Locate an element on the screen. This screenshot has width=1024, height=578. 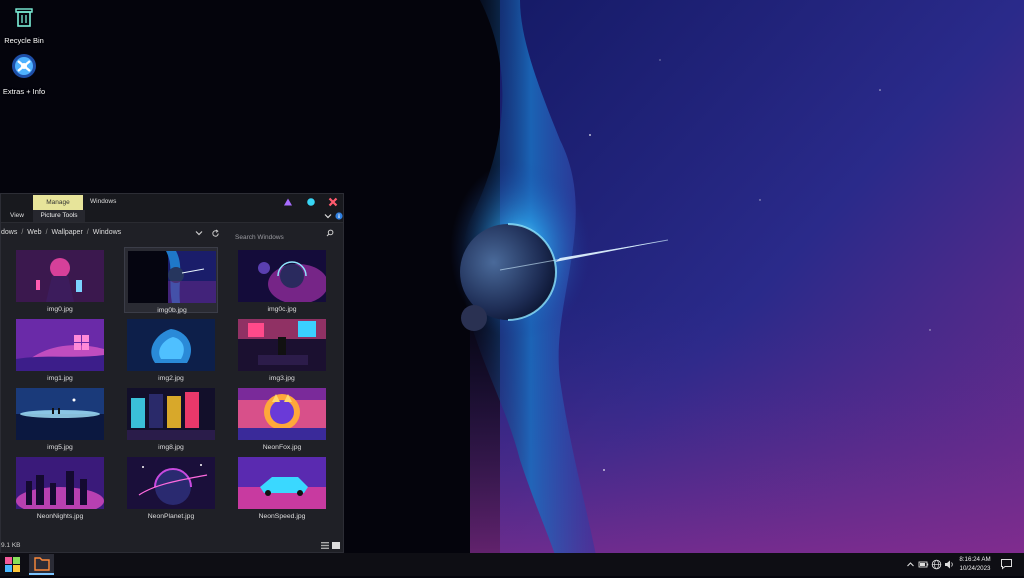
breadcrumb: dows / Web / Wallpaper / Windows is located at coordinates (61, 233).